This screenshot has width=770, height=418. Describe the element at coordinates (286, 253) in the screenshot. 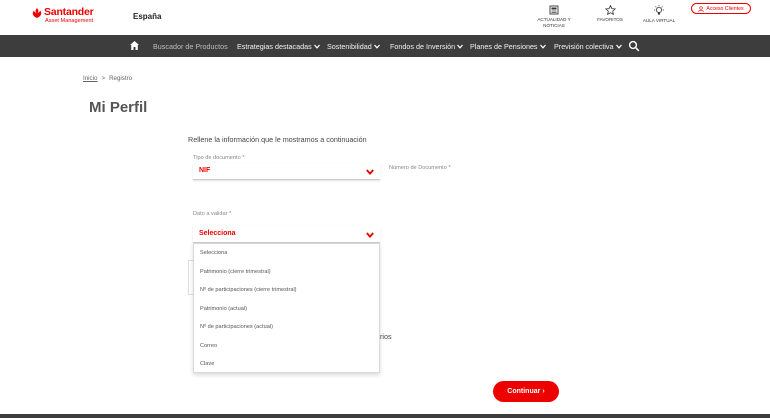

I see `dropdown-option: Selecciona` at that location.